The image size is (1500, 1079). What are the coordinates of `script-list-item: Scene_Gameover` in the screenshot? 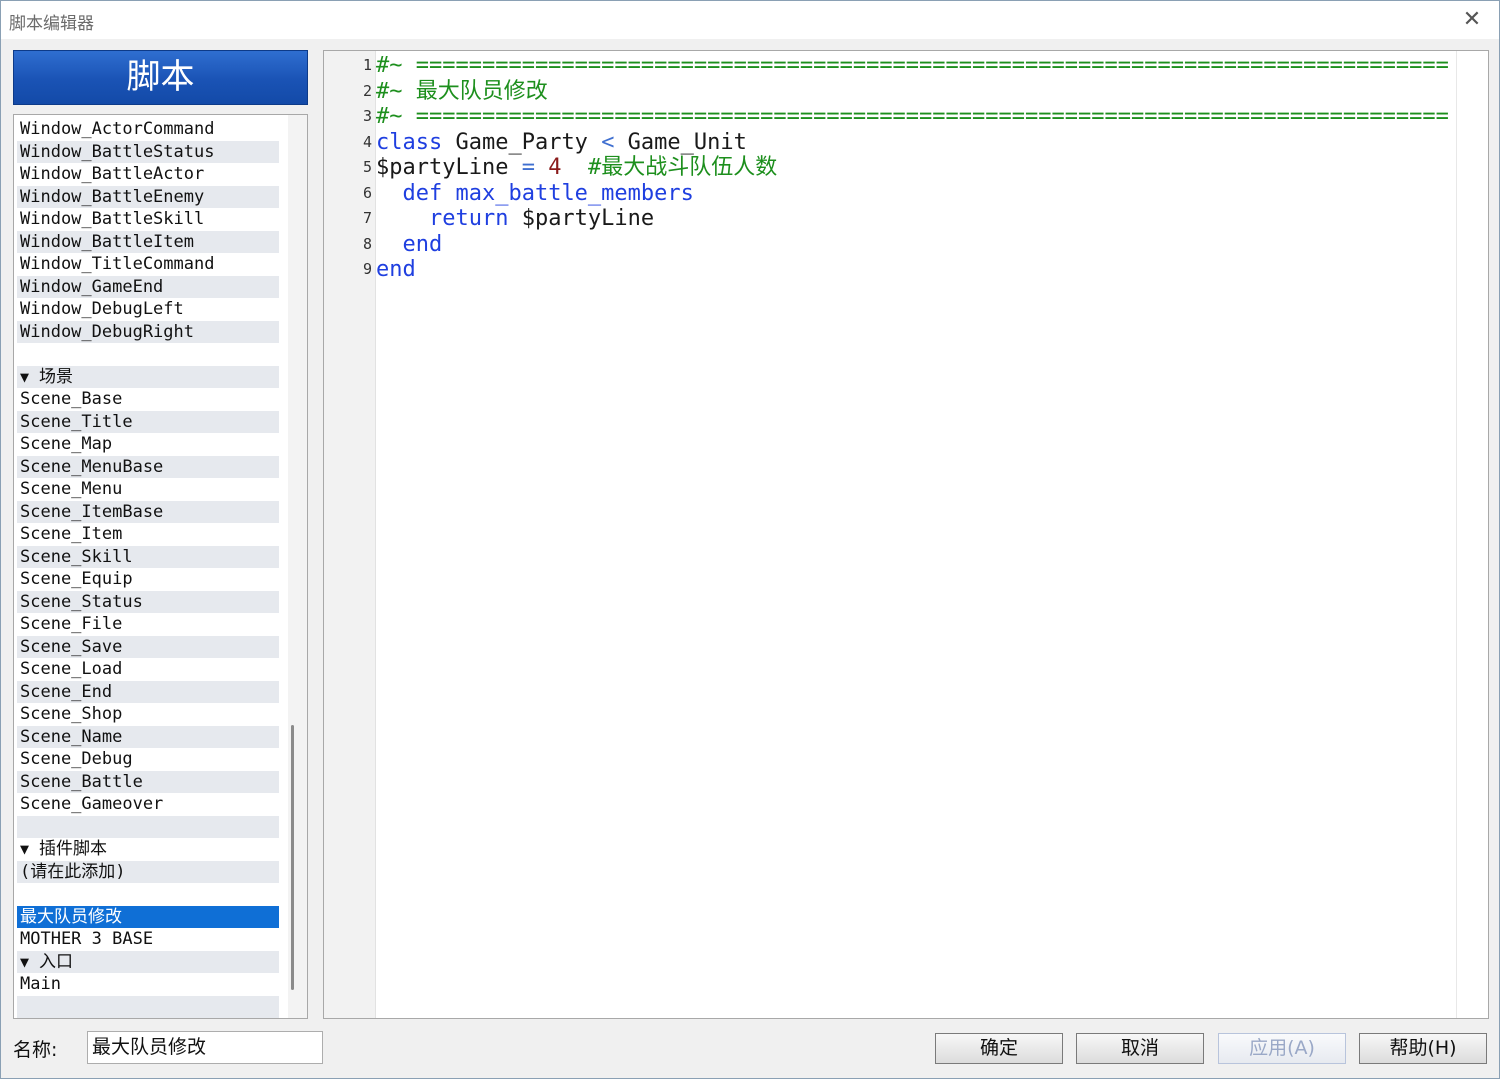 It's located at (148, 804).